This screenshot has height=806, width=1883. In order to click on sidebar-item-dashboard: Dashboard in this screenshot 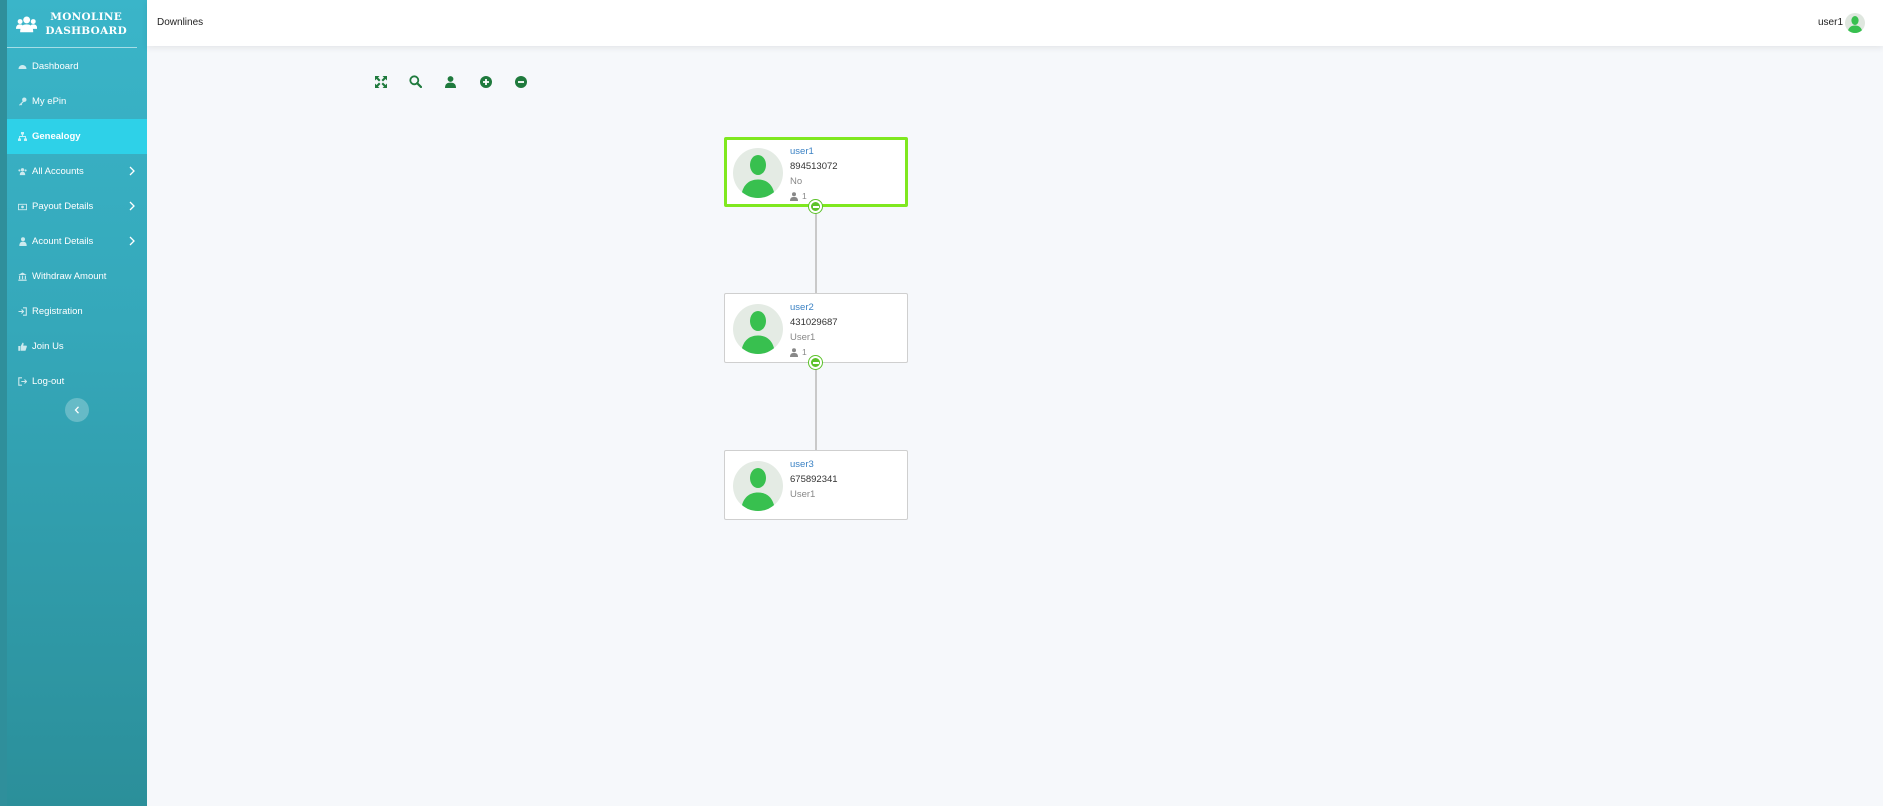, I will do `click(77, 66)`.